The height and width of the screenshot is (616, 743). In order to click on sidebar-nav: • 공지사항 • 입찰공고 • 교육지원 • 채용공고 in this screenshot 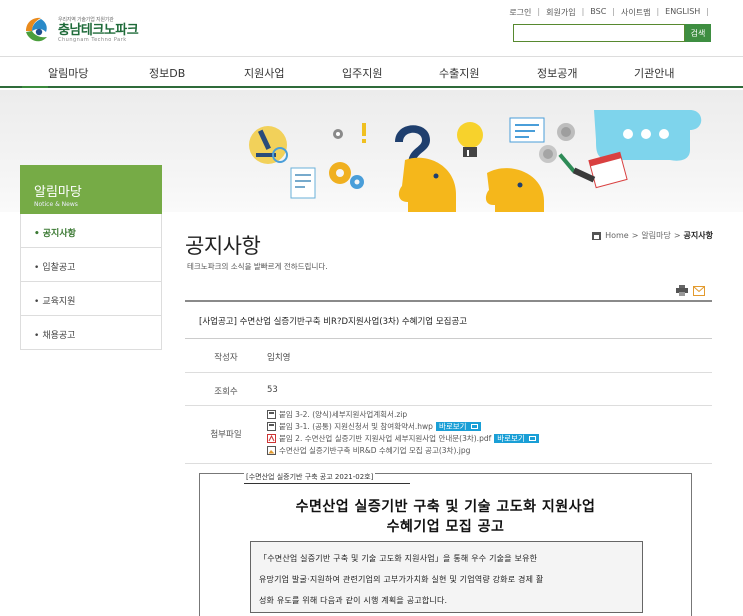, I will do `click(91, 282)`.